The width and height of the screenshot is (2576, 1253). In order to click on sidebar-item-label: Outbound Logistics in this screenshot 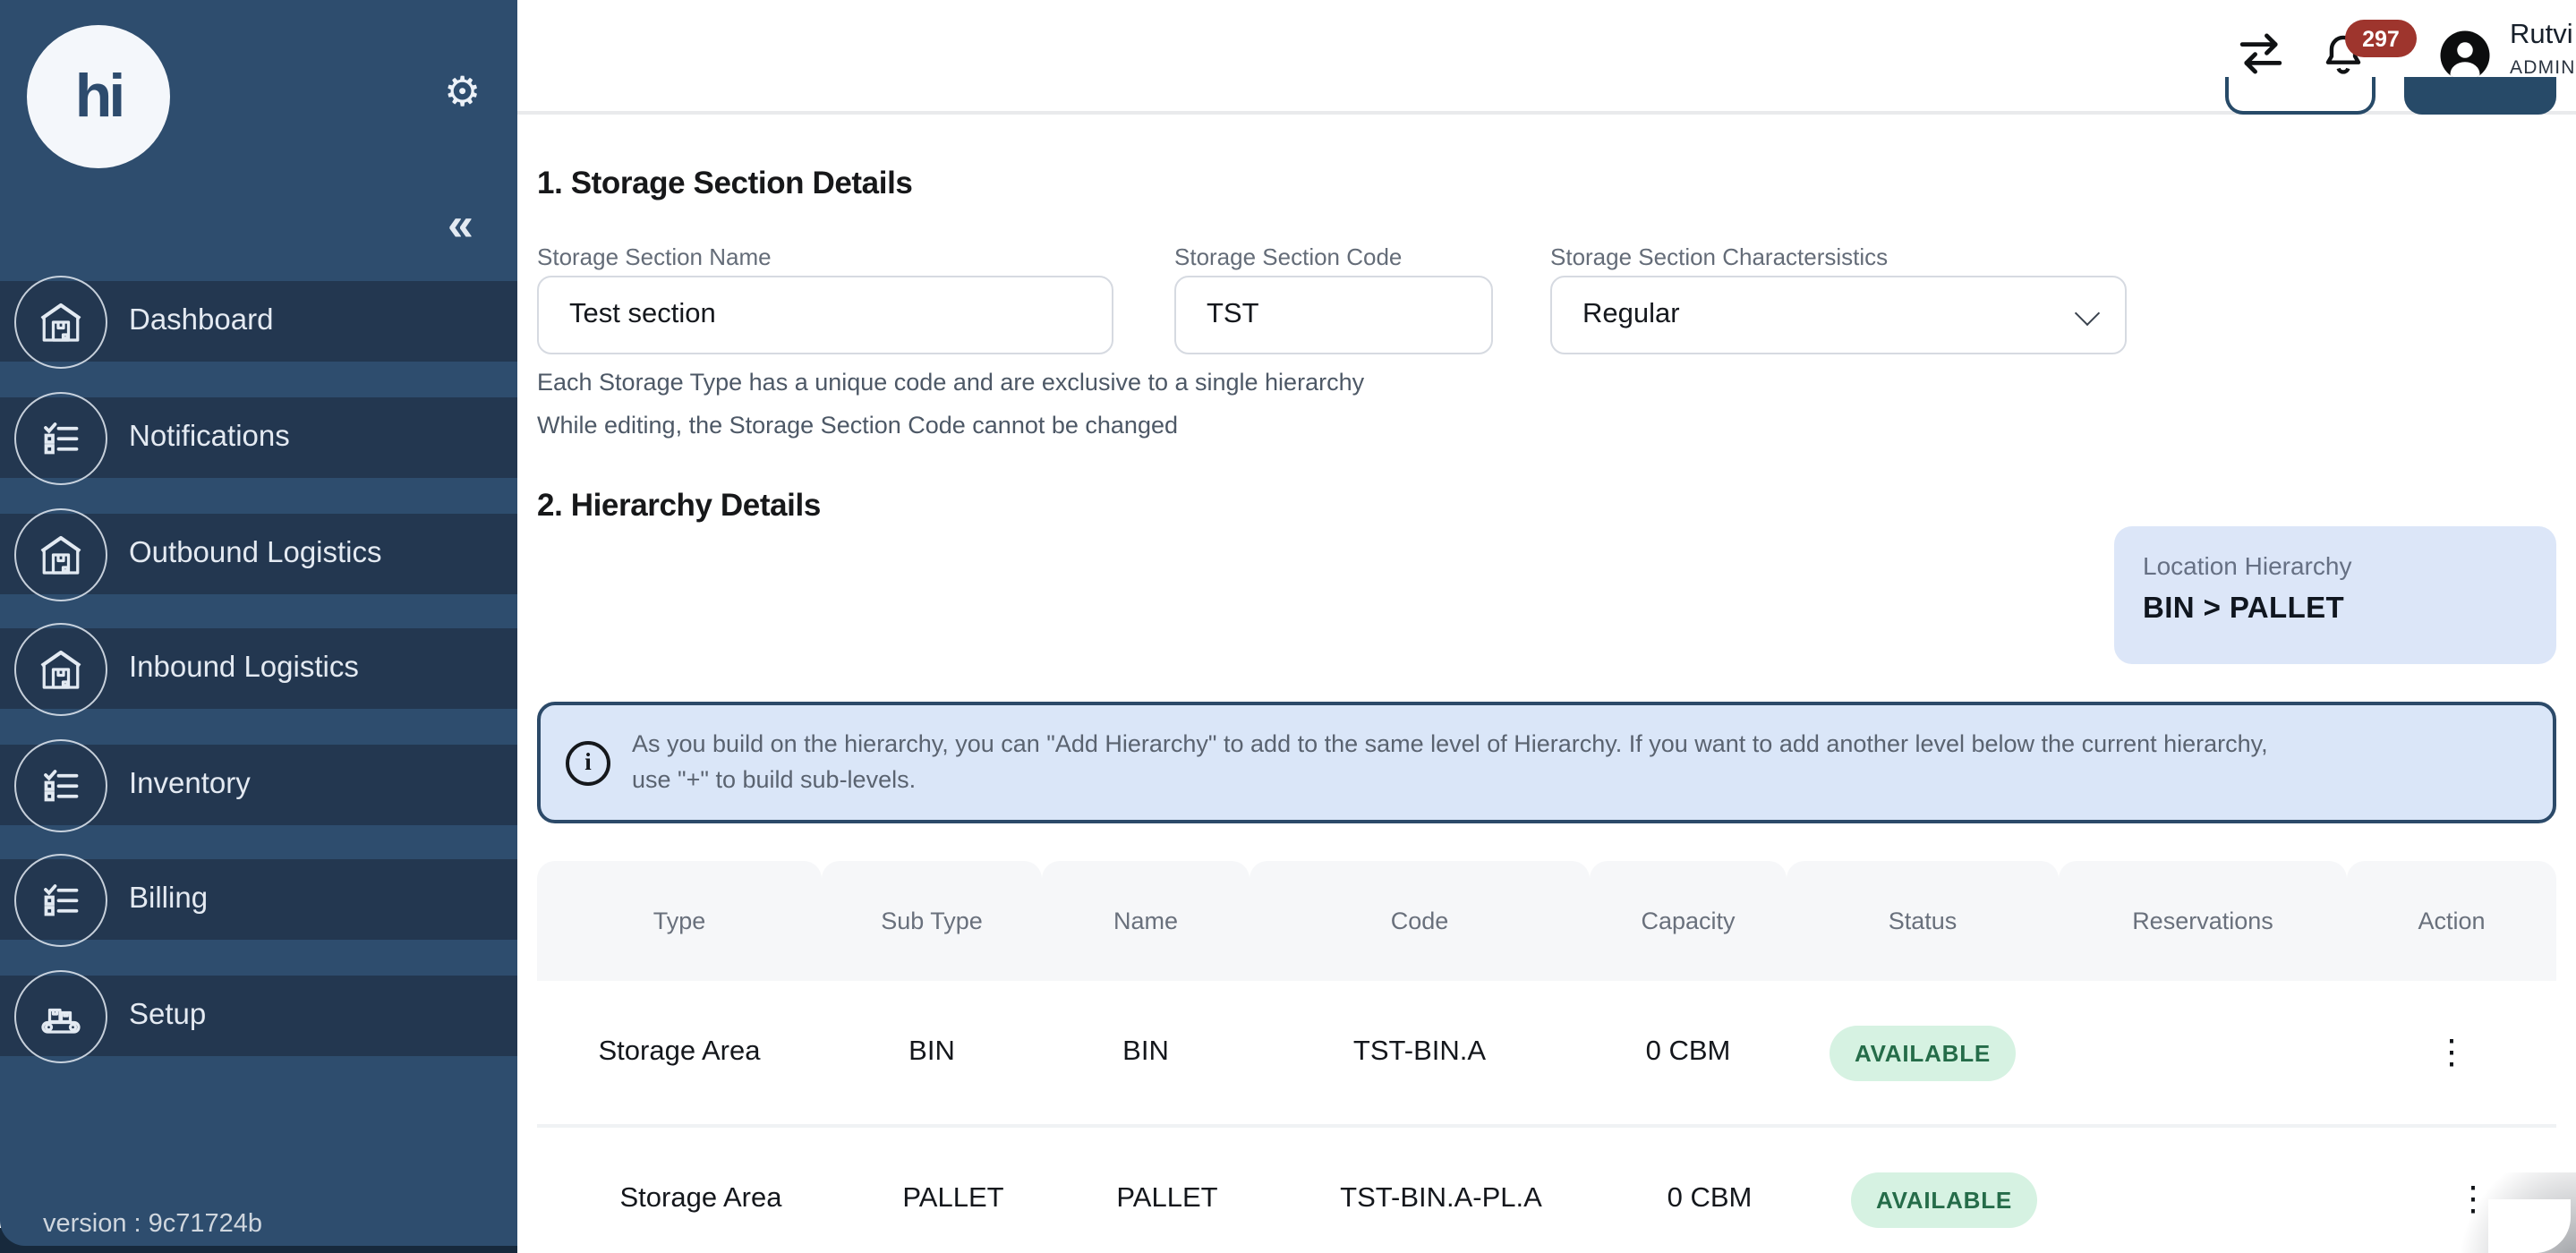, I will do `click(255, 553)`.